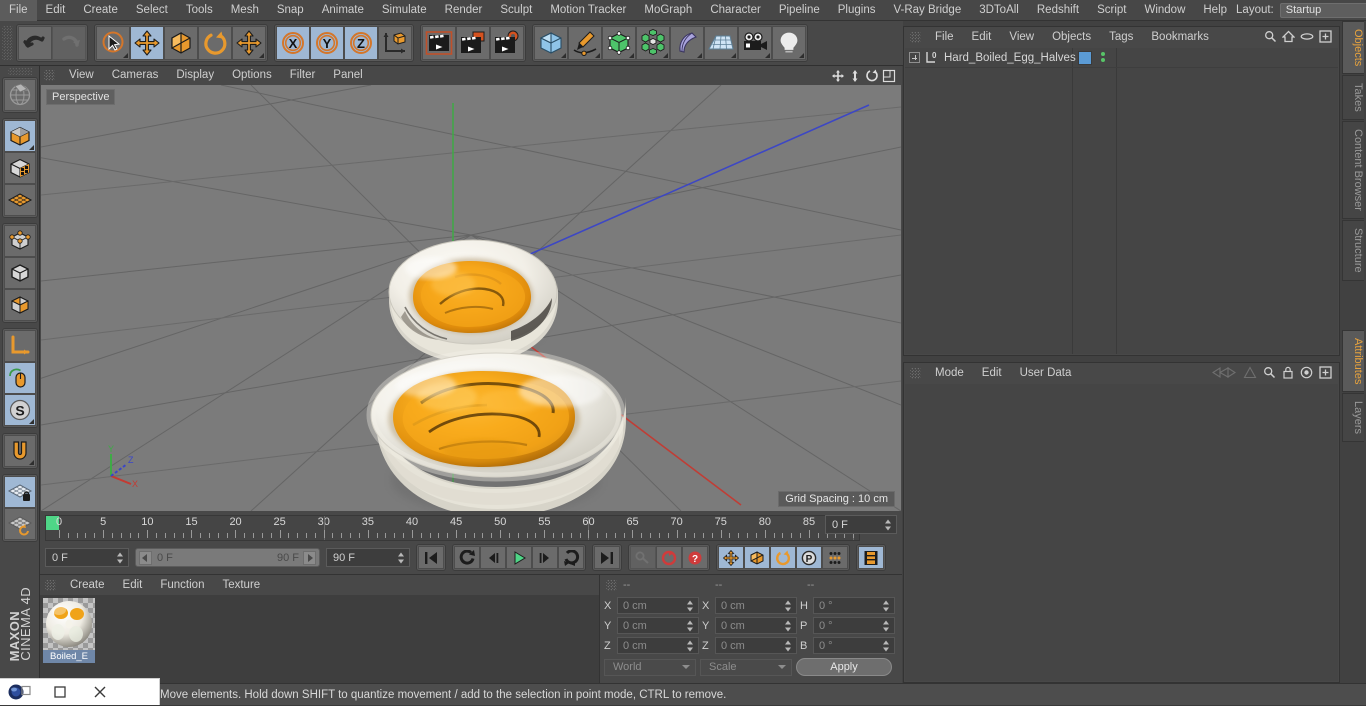 Image resolution: width=1366 pixels, height=706 pixels. I want to click on render-settings-button, so click(507, 43).